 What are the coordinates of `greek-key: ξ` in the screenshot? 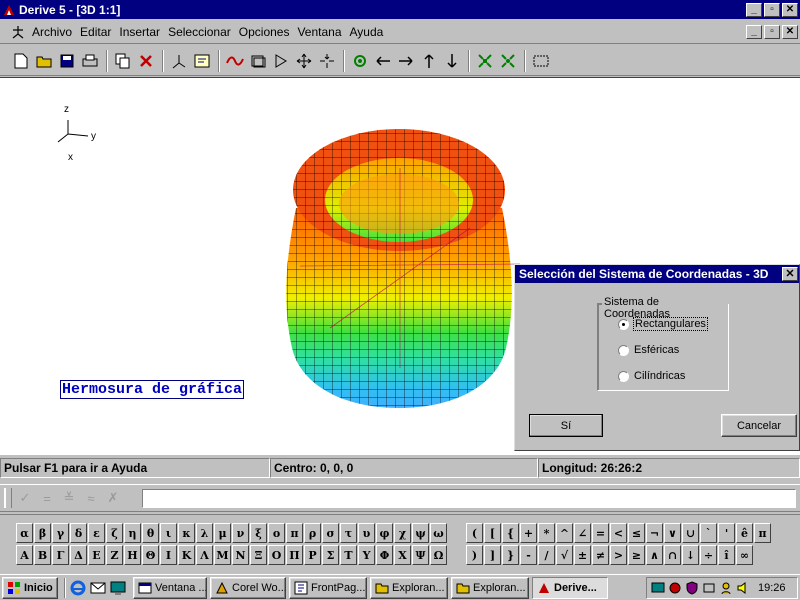 It's located at (258, 533).